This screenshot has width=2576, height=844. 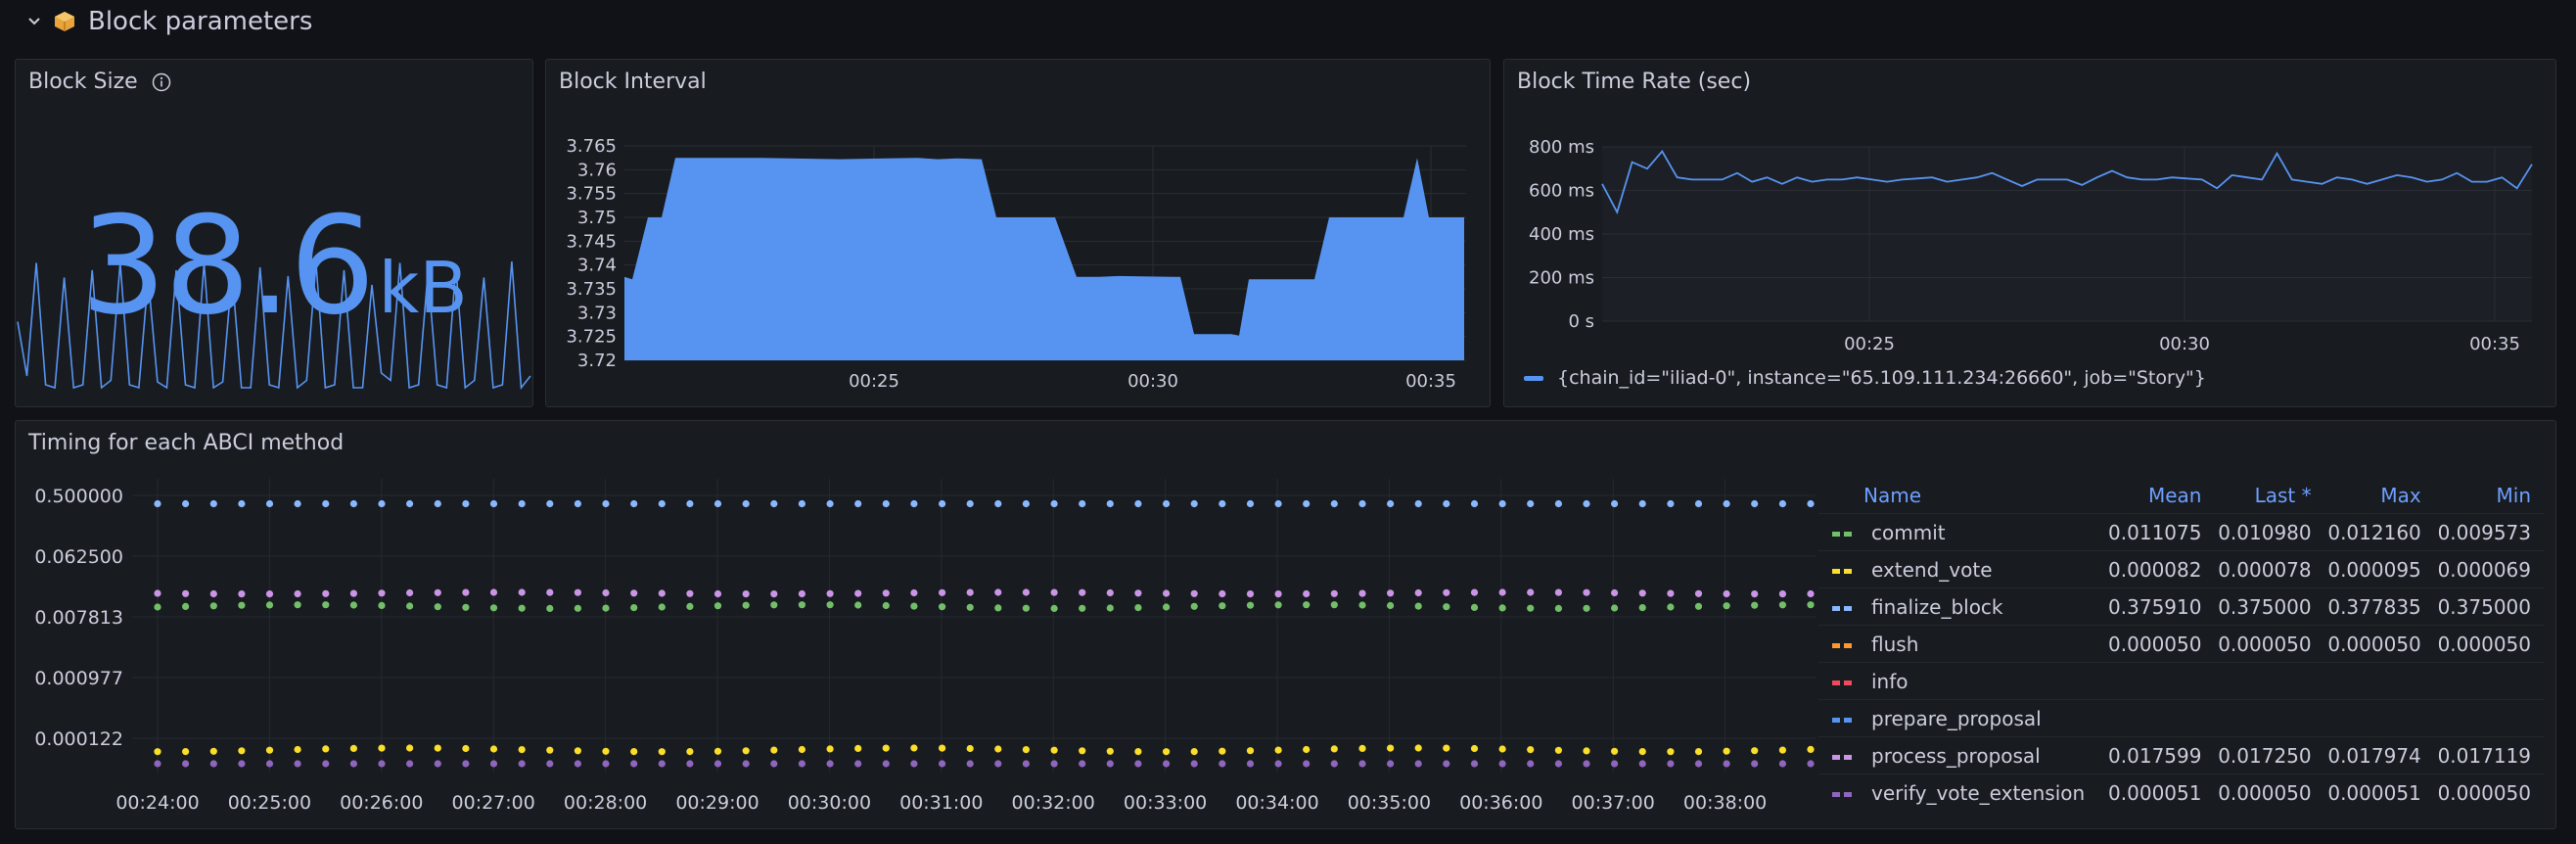 What do you see at coordinates (2380, 496) in the screenshot?
I see `column-header-max: Max` at bounding box center [2380, 496].